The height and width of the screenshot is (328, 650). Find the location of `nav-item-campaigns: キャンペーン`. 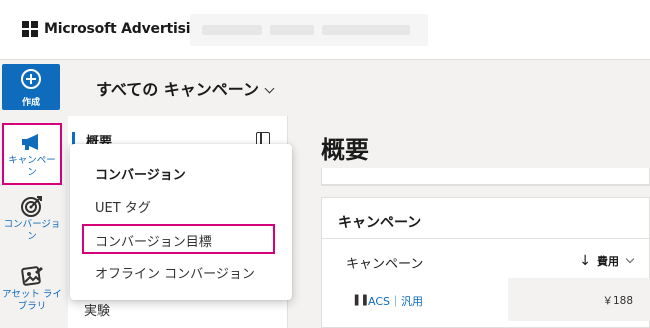

nav-item-campaigns: キャンペーン is located at coordinates (32, 154).